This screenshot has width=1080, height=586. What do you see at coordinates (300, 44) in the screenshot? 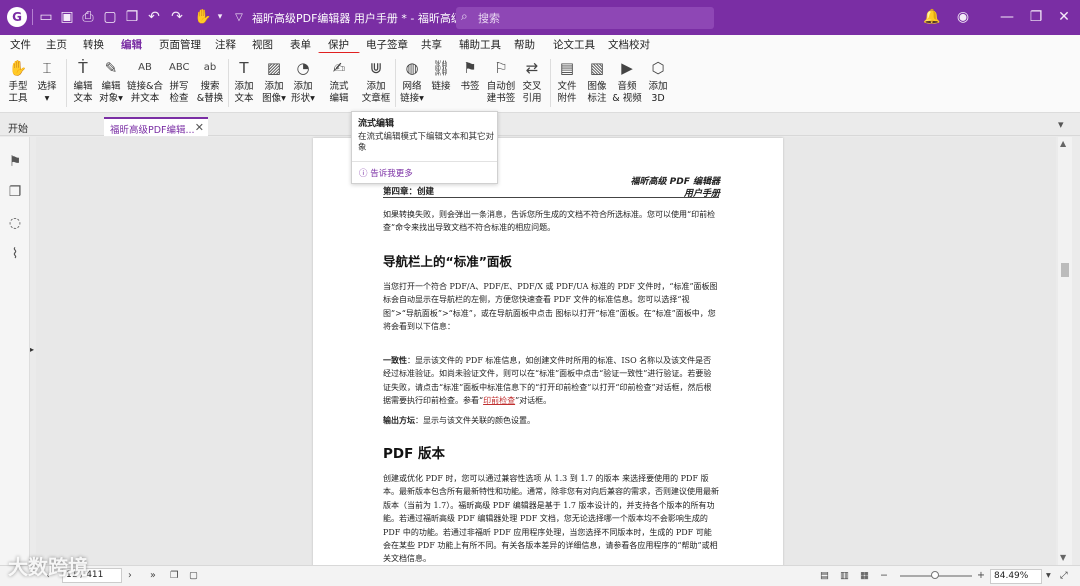
I see `menu-form: 表单` at bounding box center [300, 44].